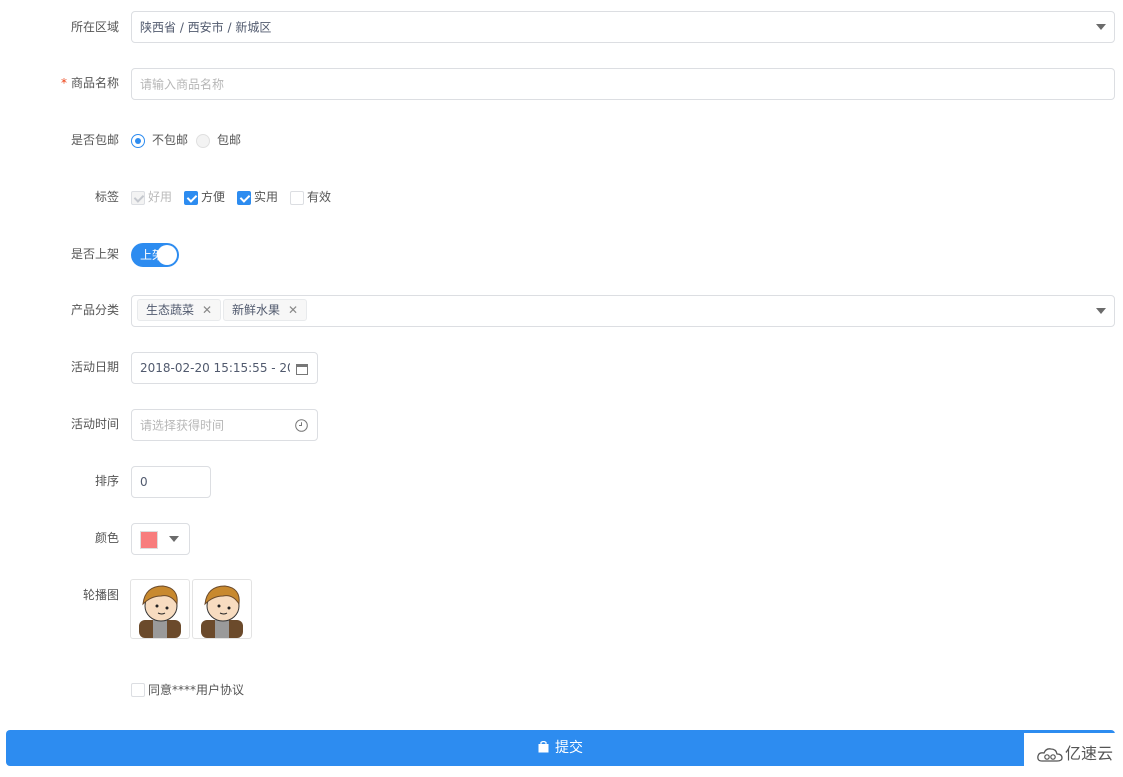 This screenshot has height=777, width=1123. I want to click on agreement-label: 同意****用户协议, so click(196, 690).